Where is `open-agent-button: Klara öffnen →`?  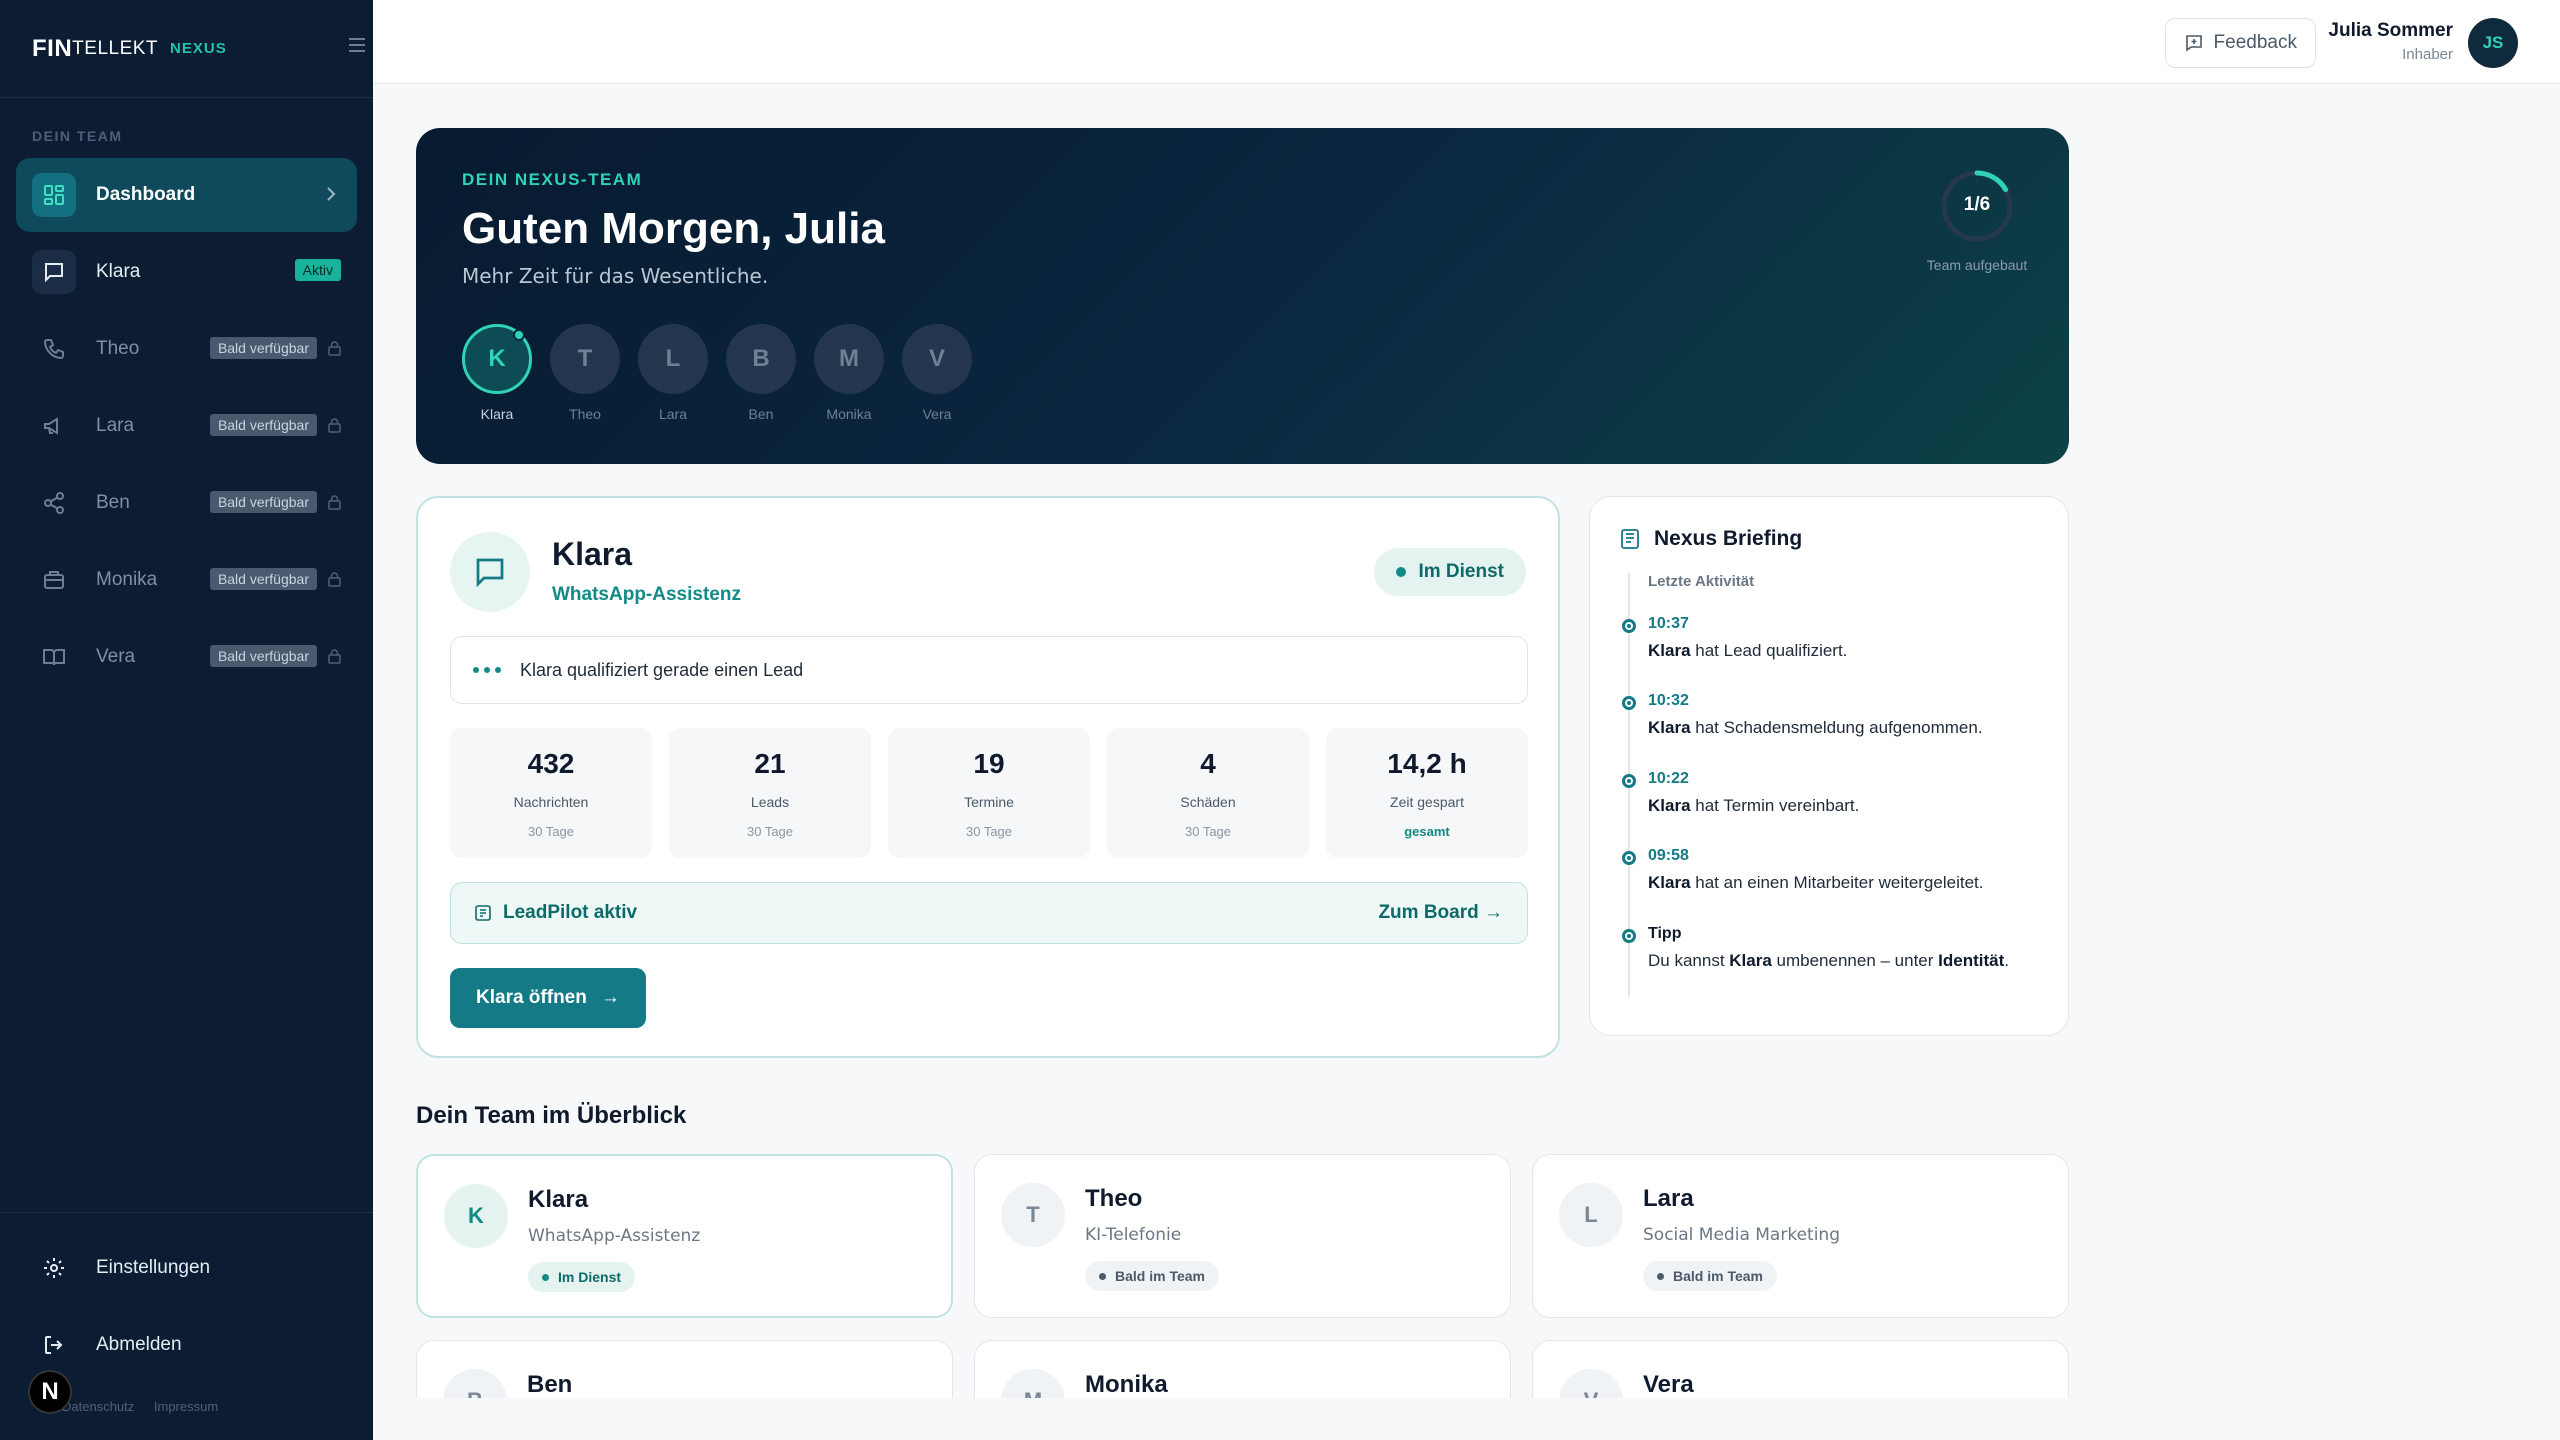
open-agent-button: Klara öffnen → is located at coordinates (548, 998).